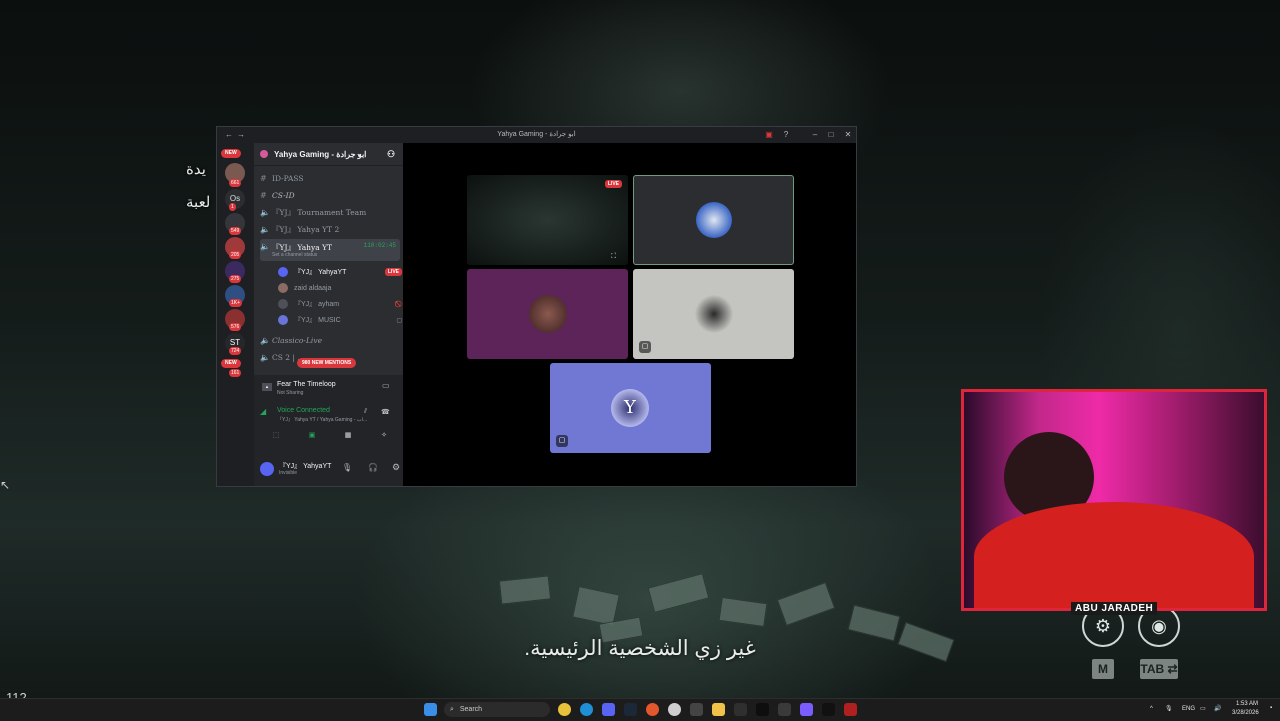 This screenshot has height=721, width=1280. I want to click on discord-taskbar-icon, so click(608, 709).